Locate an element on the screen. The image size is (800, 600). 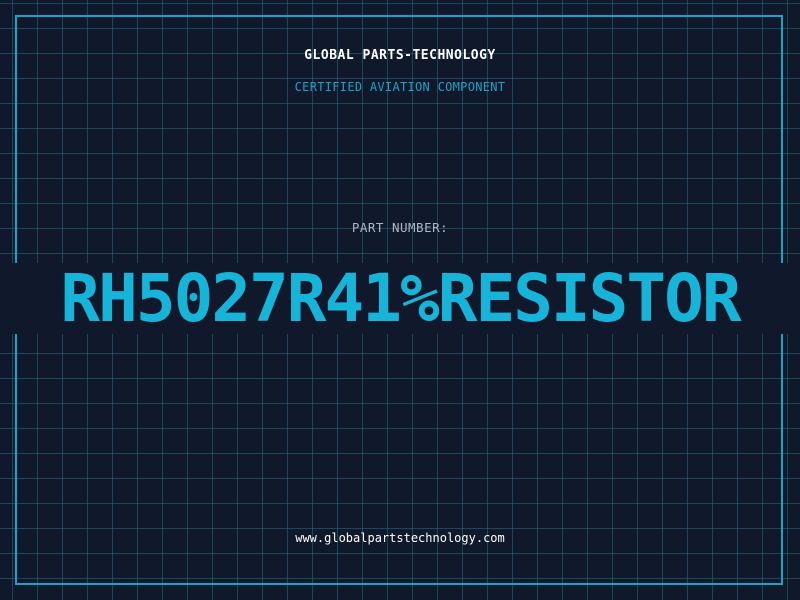
company-name: GLOBAL PARTS-TECHNOLOGY is located at coordinates (400, 55).